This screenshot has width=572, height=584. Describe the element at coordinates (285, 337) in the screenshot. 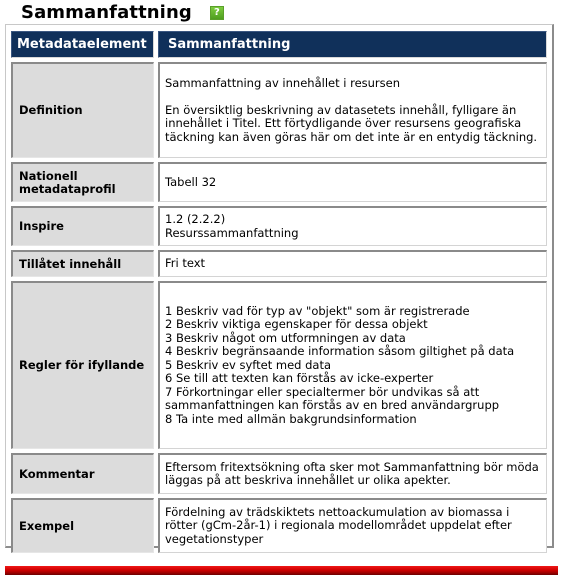

I see `rule-item: 3 Beskriv något om utformningen av data` at that location.